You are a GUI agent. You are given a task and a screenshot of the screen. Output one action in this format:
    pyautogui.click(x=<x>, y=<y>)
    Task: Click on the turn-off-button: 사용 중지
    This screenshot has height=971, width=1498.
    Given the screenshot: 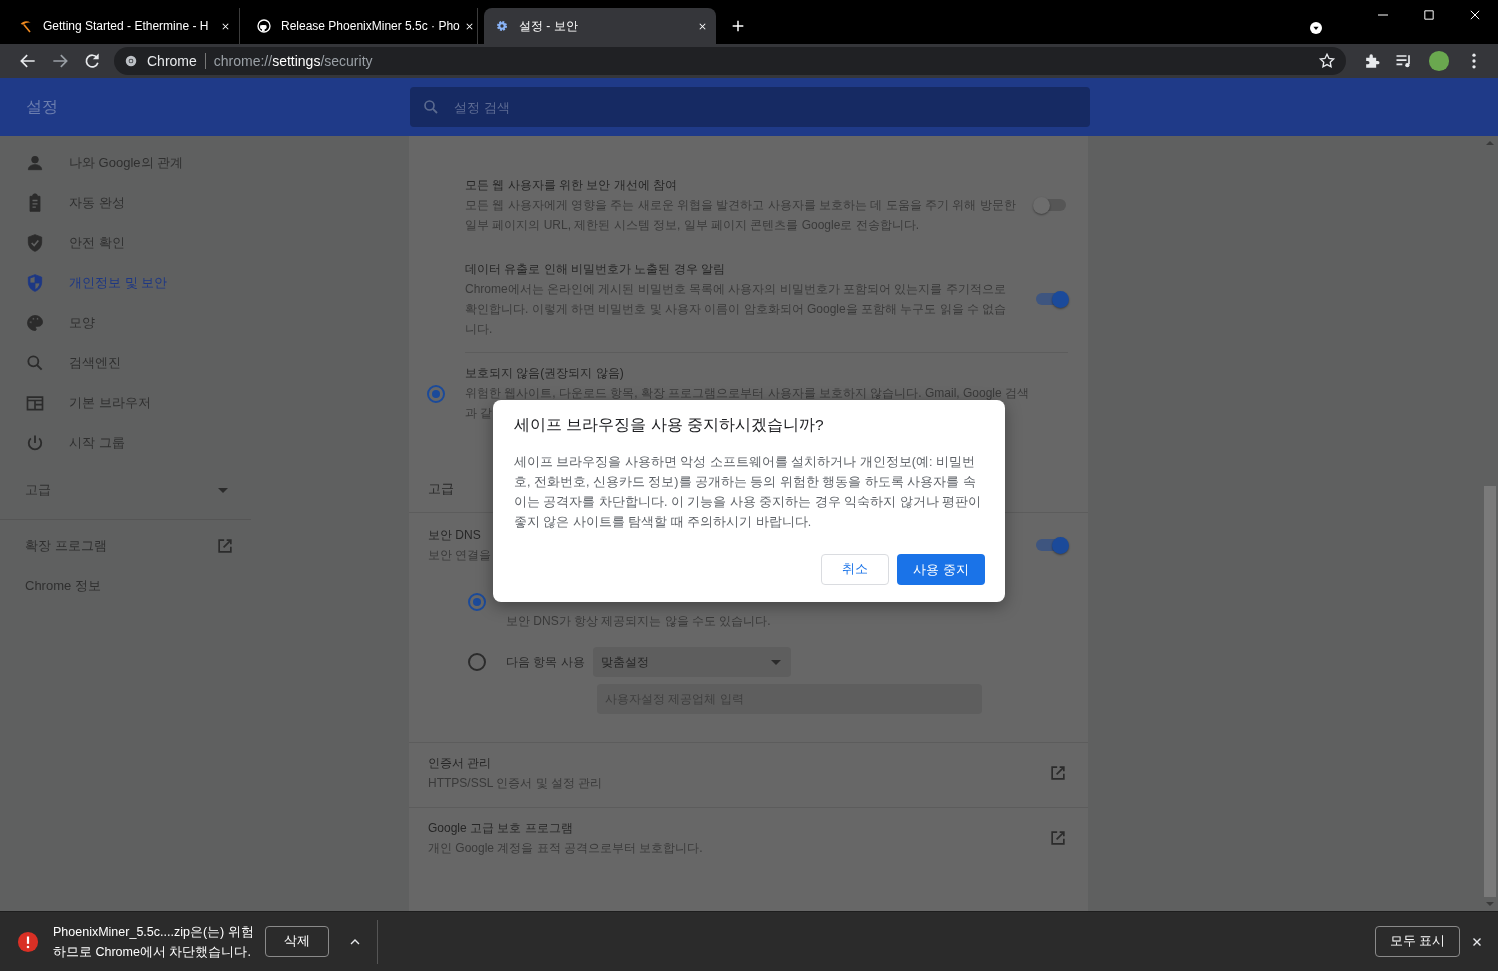 What is the action you would take?
    pyautogui.click(x=941, y=569)
    